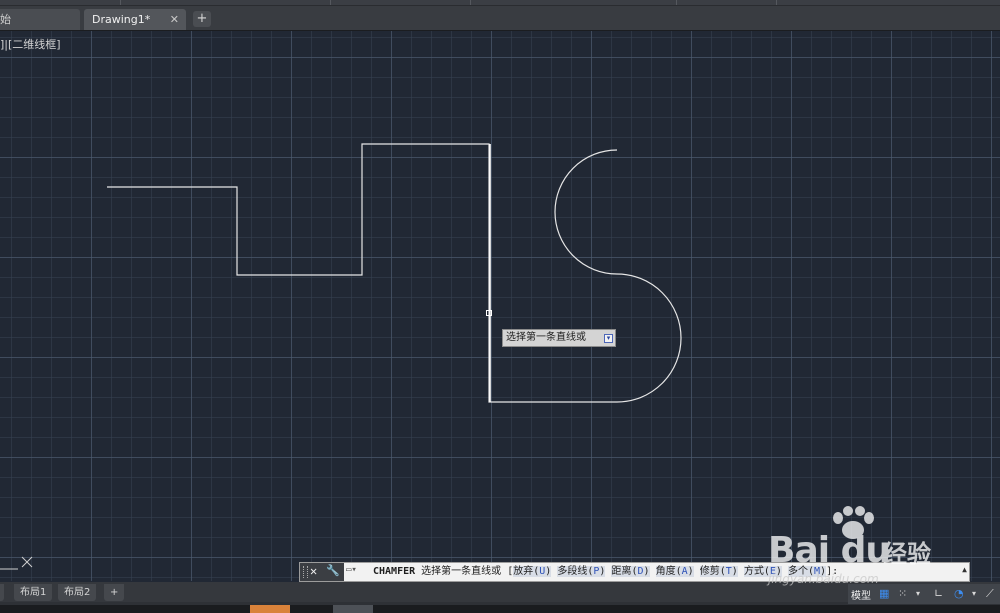 The image size is (1000, 613). What do you see at coordinates (77, 592) in the screenshot?
I see `tab-layout2: 布局2` at bounding box center [77, 592].